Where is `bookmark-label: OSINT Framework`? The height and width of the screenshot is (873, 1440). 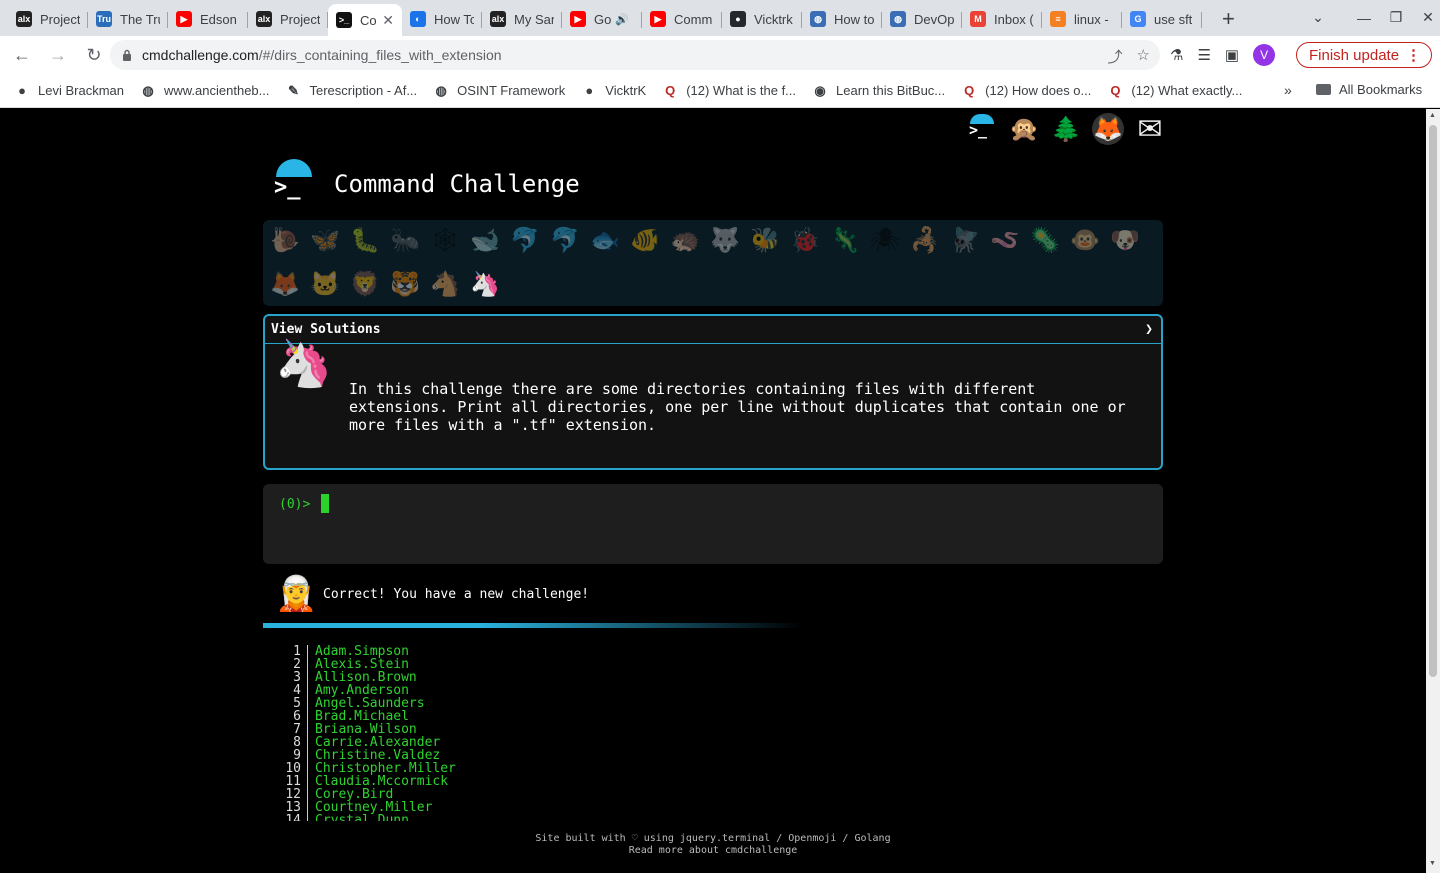
bookmark-label: OSINT Framework is located at coordinates (511, 90).